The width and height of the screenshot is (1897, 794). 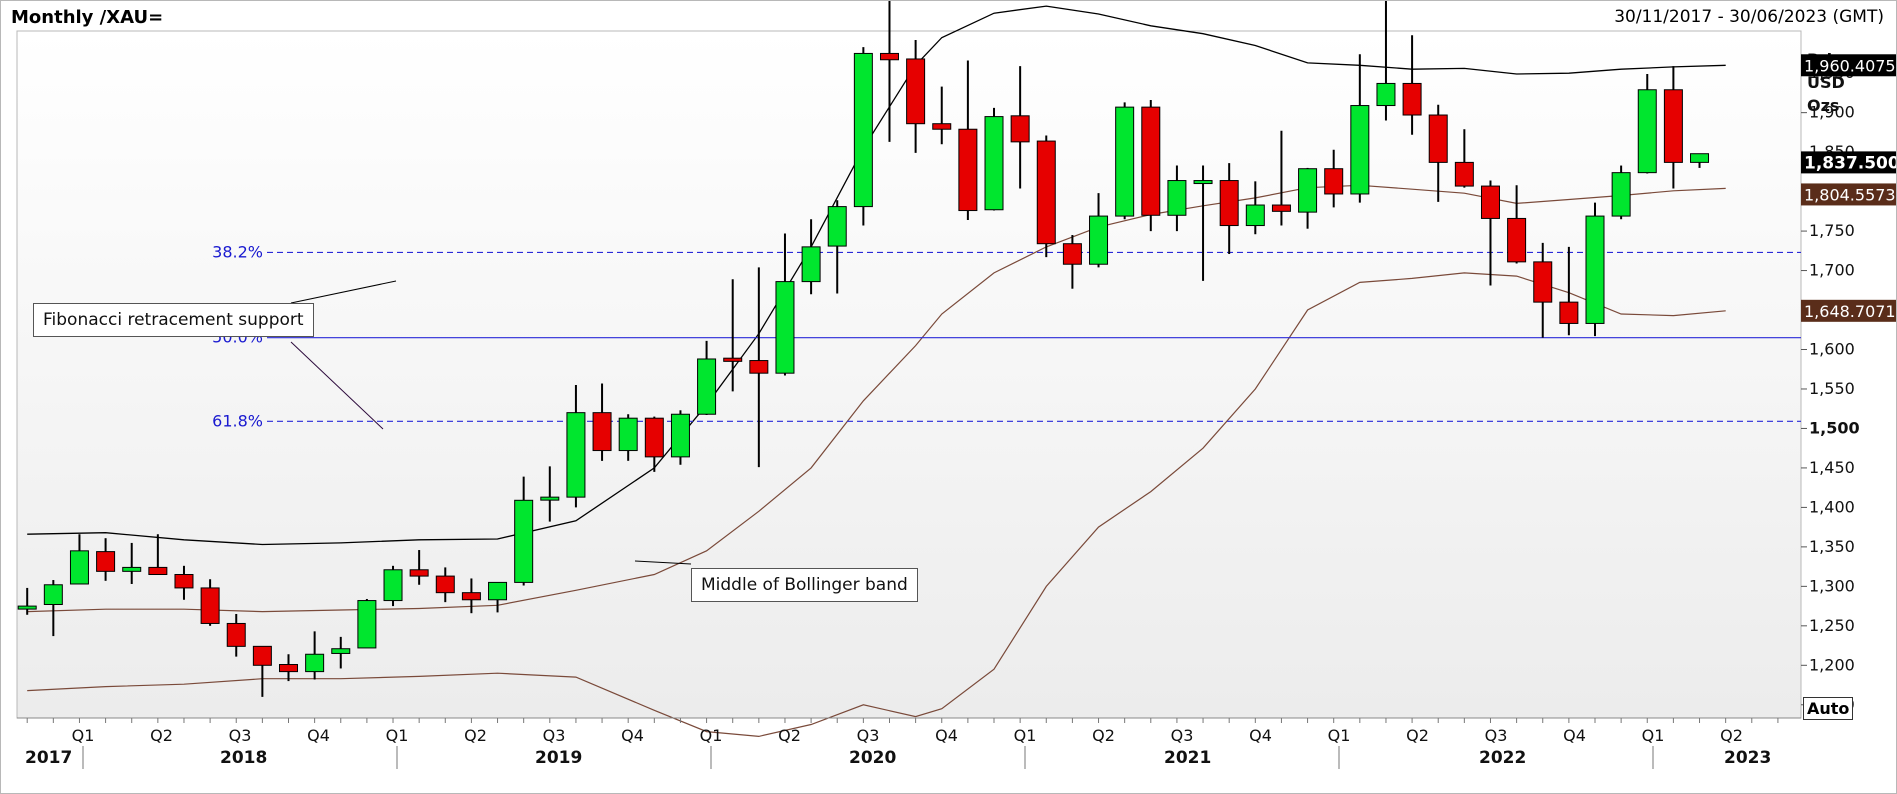 I want to click on y-tick-label: 1,400, so click(x=1832, y=506).